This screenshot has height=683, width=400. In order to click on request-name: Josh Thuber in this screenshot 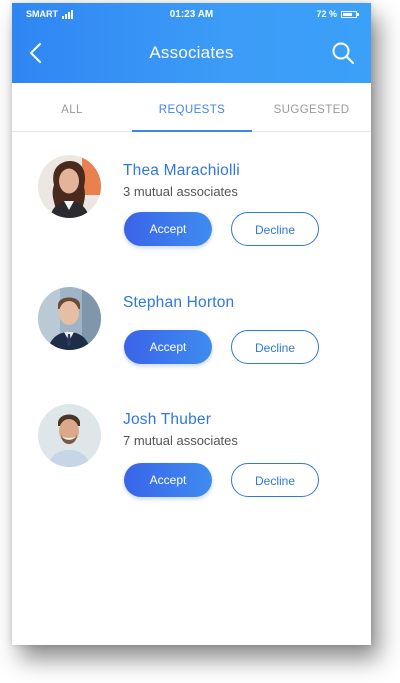, I will do `click(167, 420)`.